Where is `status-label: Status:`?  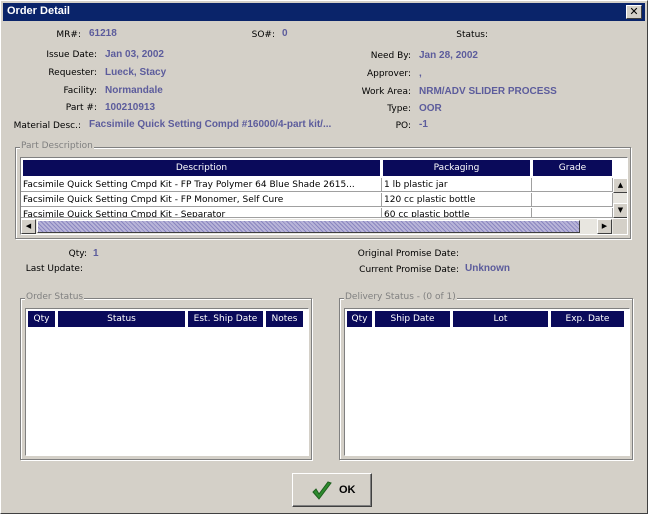
status-label: Status: is located at coordinates (472, 35).